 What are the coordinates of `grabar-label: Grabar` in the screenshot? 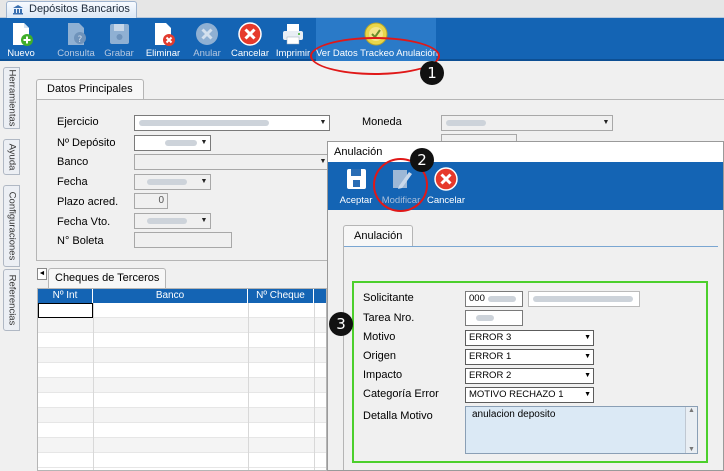 It's located at (119, 53).